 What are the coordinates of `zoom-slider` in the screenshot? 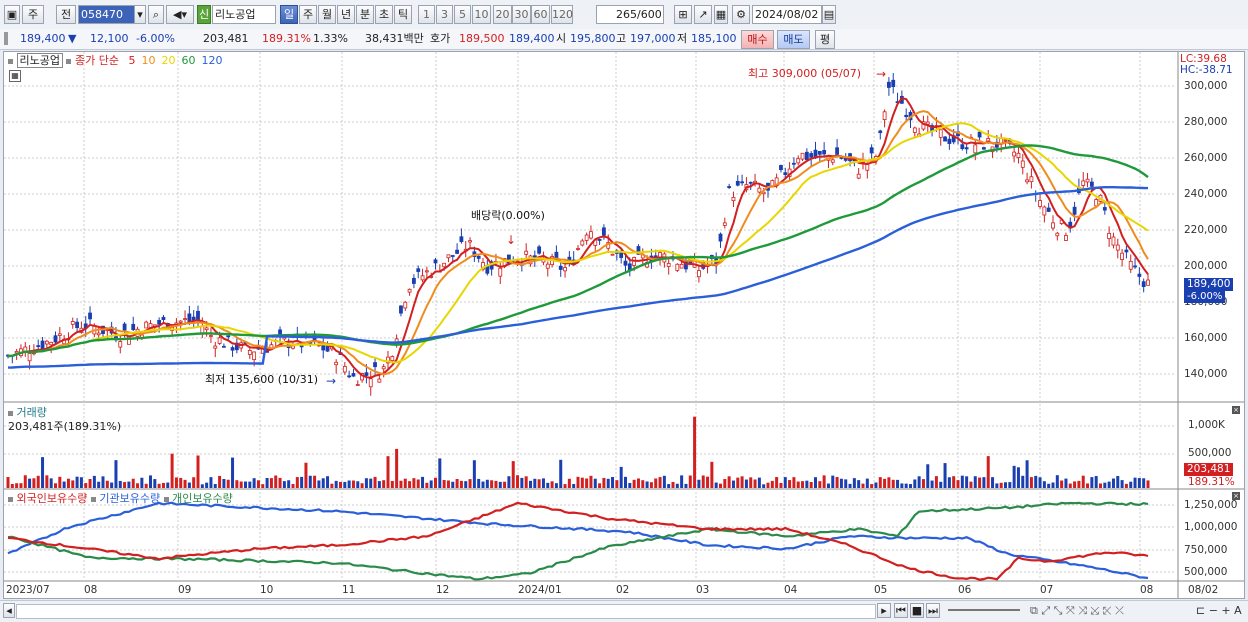 It's located at (984, 610).